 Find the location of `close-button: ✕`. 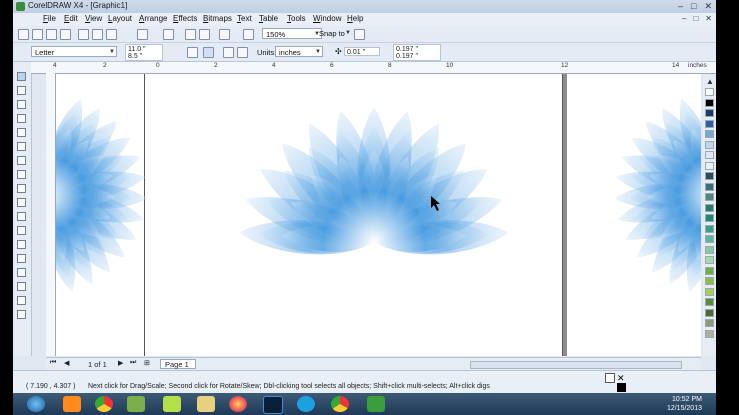

close-button: ✕ is located at coordinates (708, 6).